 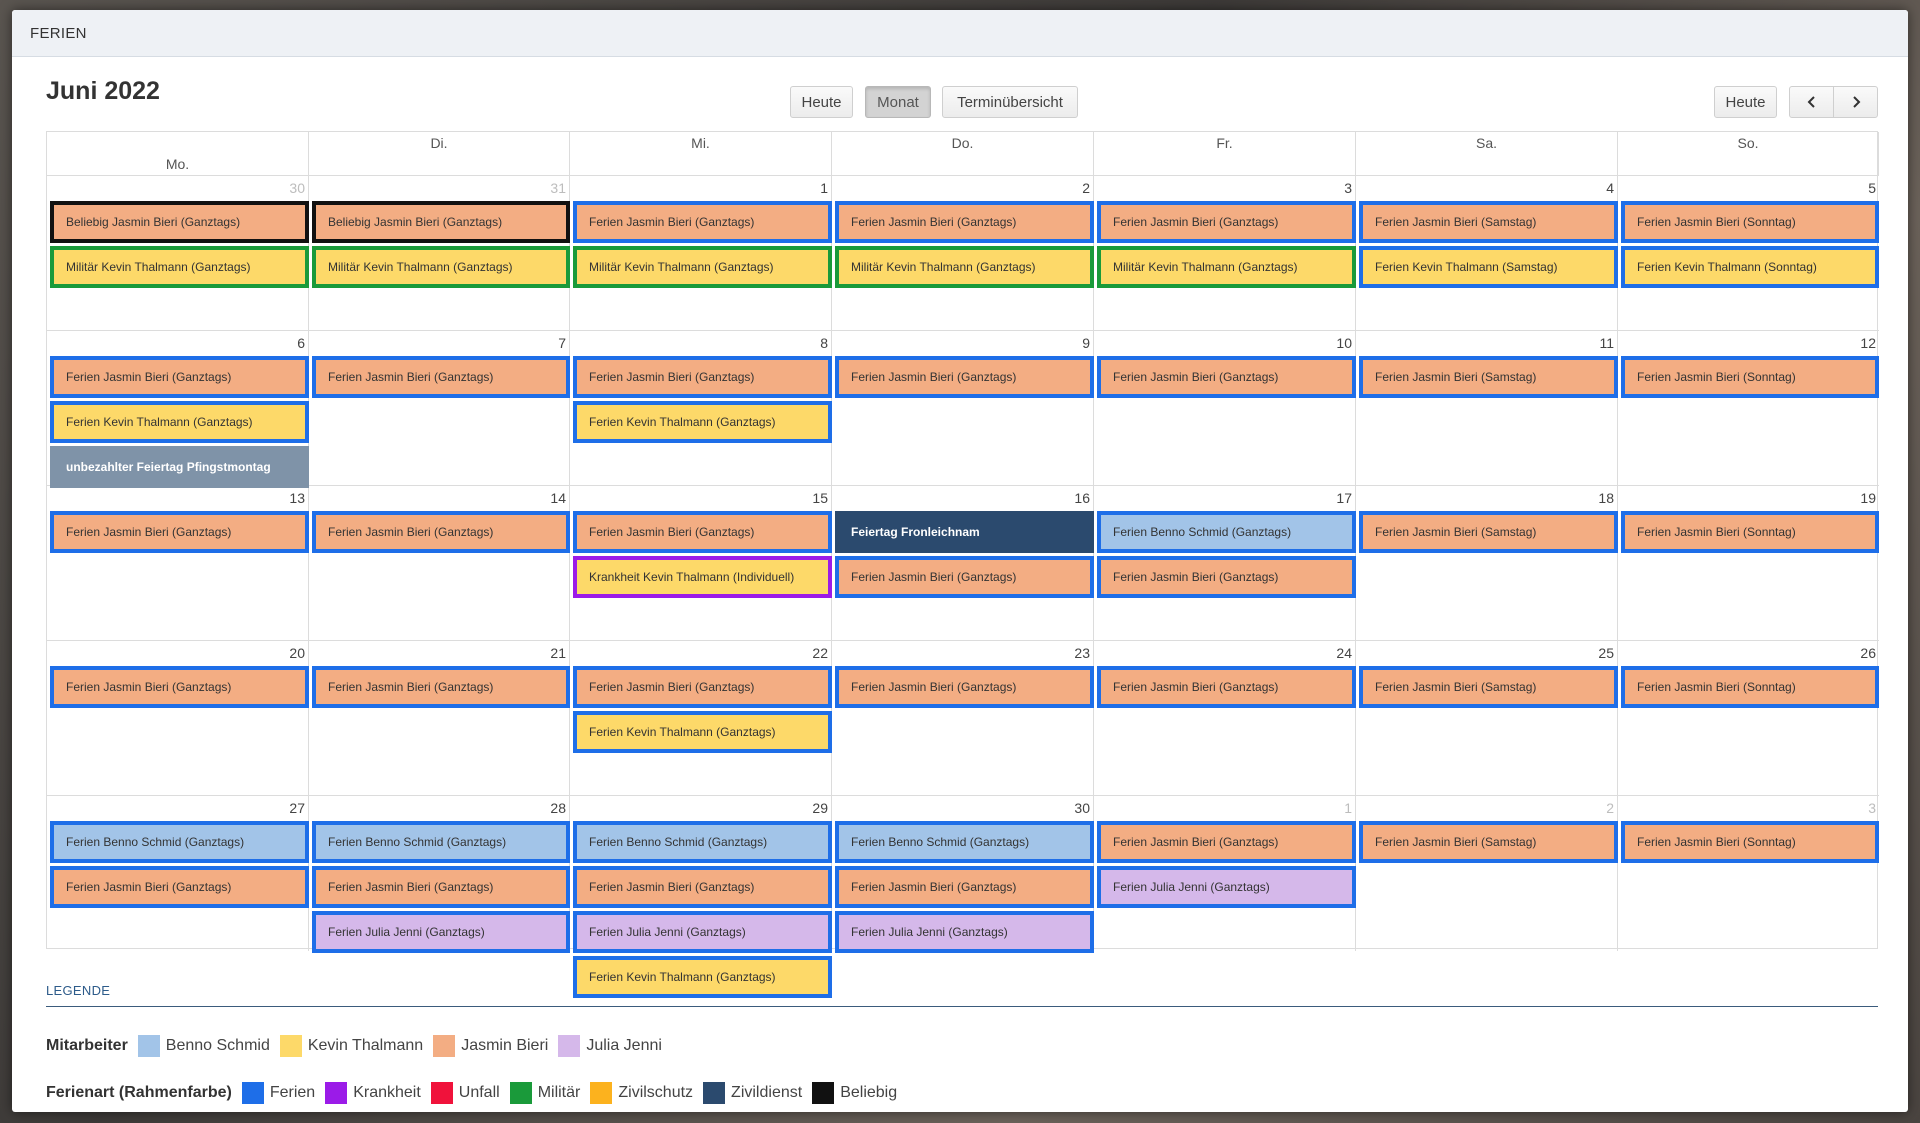 I want to click on legend-item: Benno Schmid, so click(x=203, y=1046).